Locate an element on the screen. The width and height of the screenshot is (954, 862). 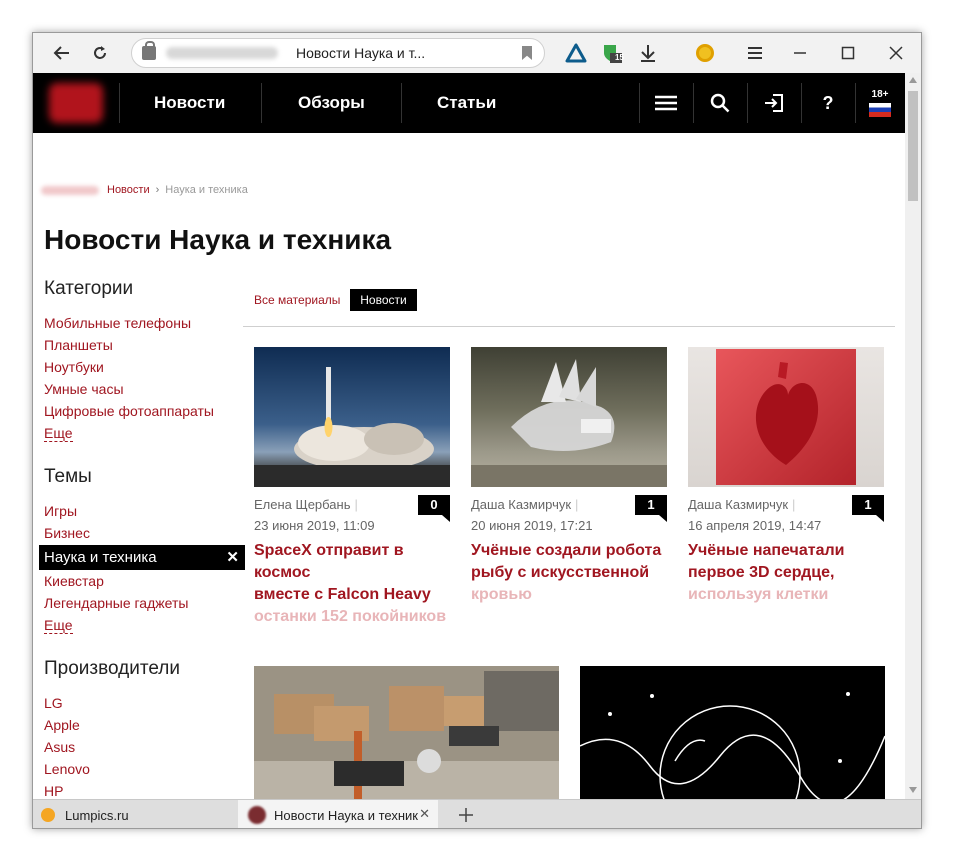
comment-count-badge: 0 is located at coordinates (434, 508).